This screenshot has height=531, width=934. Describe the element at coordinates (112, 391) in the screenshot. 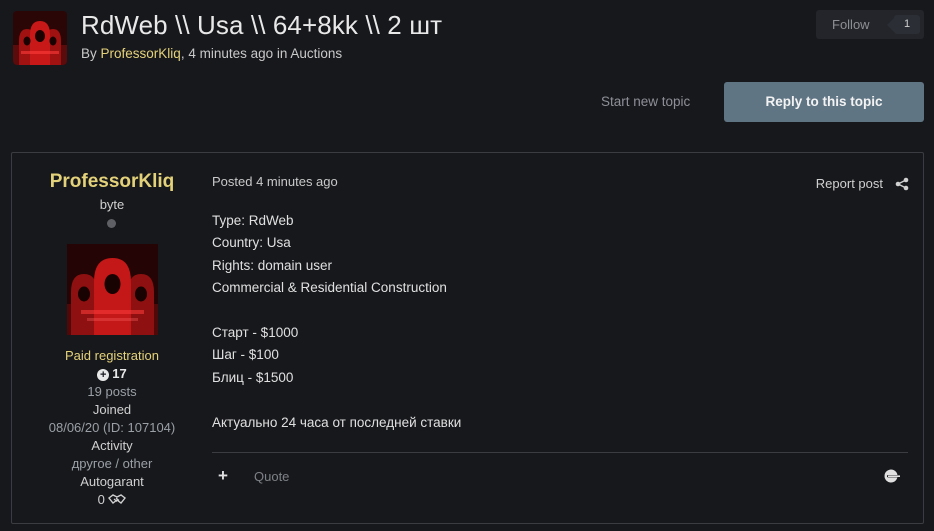

I see `author-posts: 19 posts` at that location.